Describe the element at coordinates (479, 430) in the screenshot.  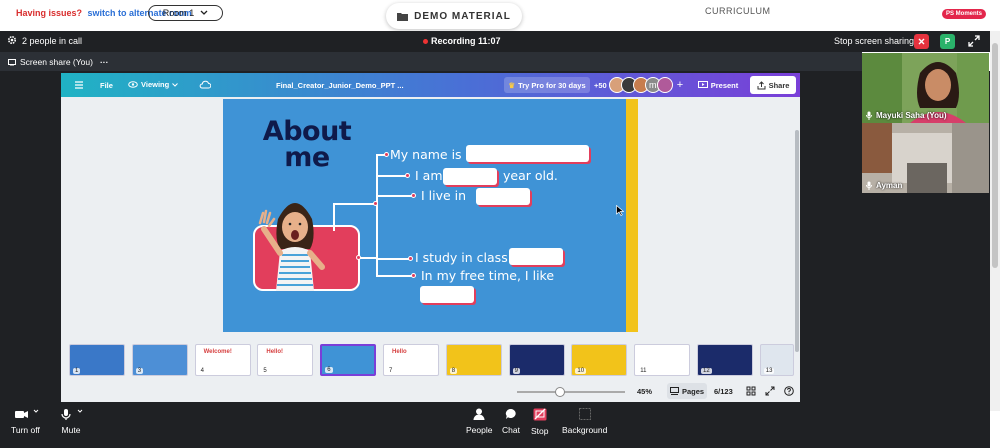
I see `people-label: People` at that location.